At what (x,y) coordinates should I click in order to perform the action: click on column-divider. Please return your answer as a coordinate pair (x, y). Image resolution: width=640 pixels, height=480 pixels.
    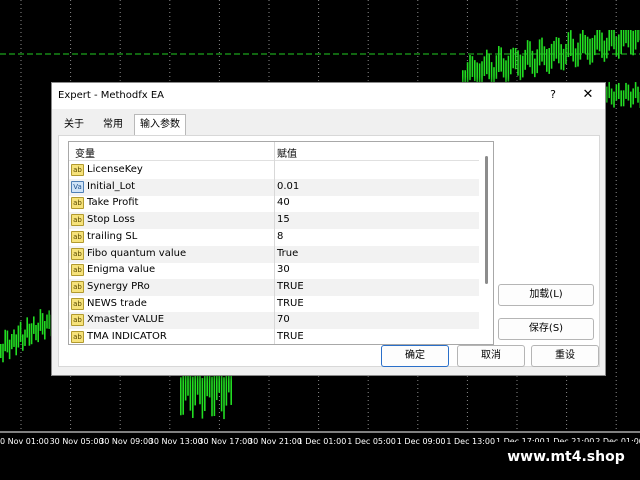
    Looking at the image, I should click on (274, 243).